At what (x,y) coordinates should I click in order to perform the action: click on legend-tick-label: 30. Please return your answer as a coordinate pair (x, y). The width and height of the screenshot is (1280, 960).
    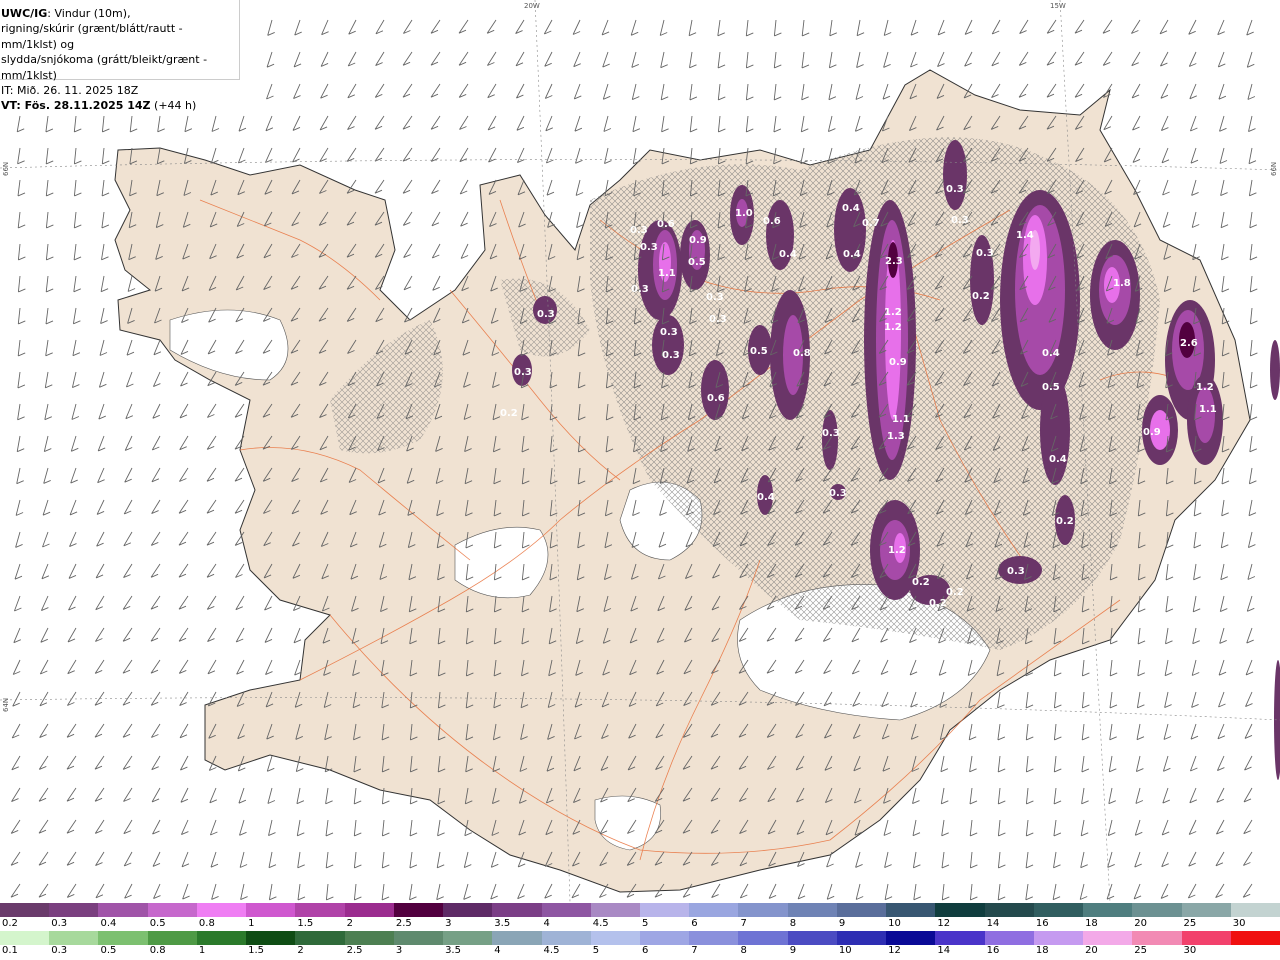
    Looking at the image, I should click on (1190, 950).